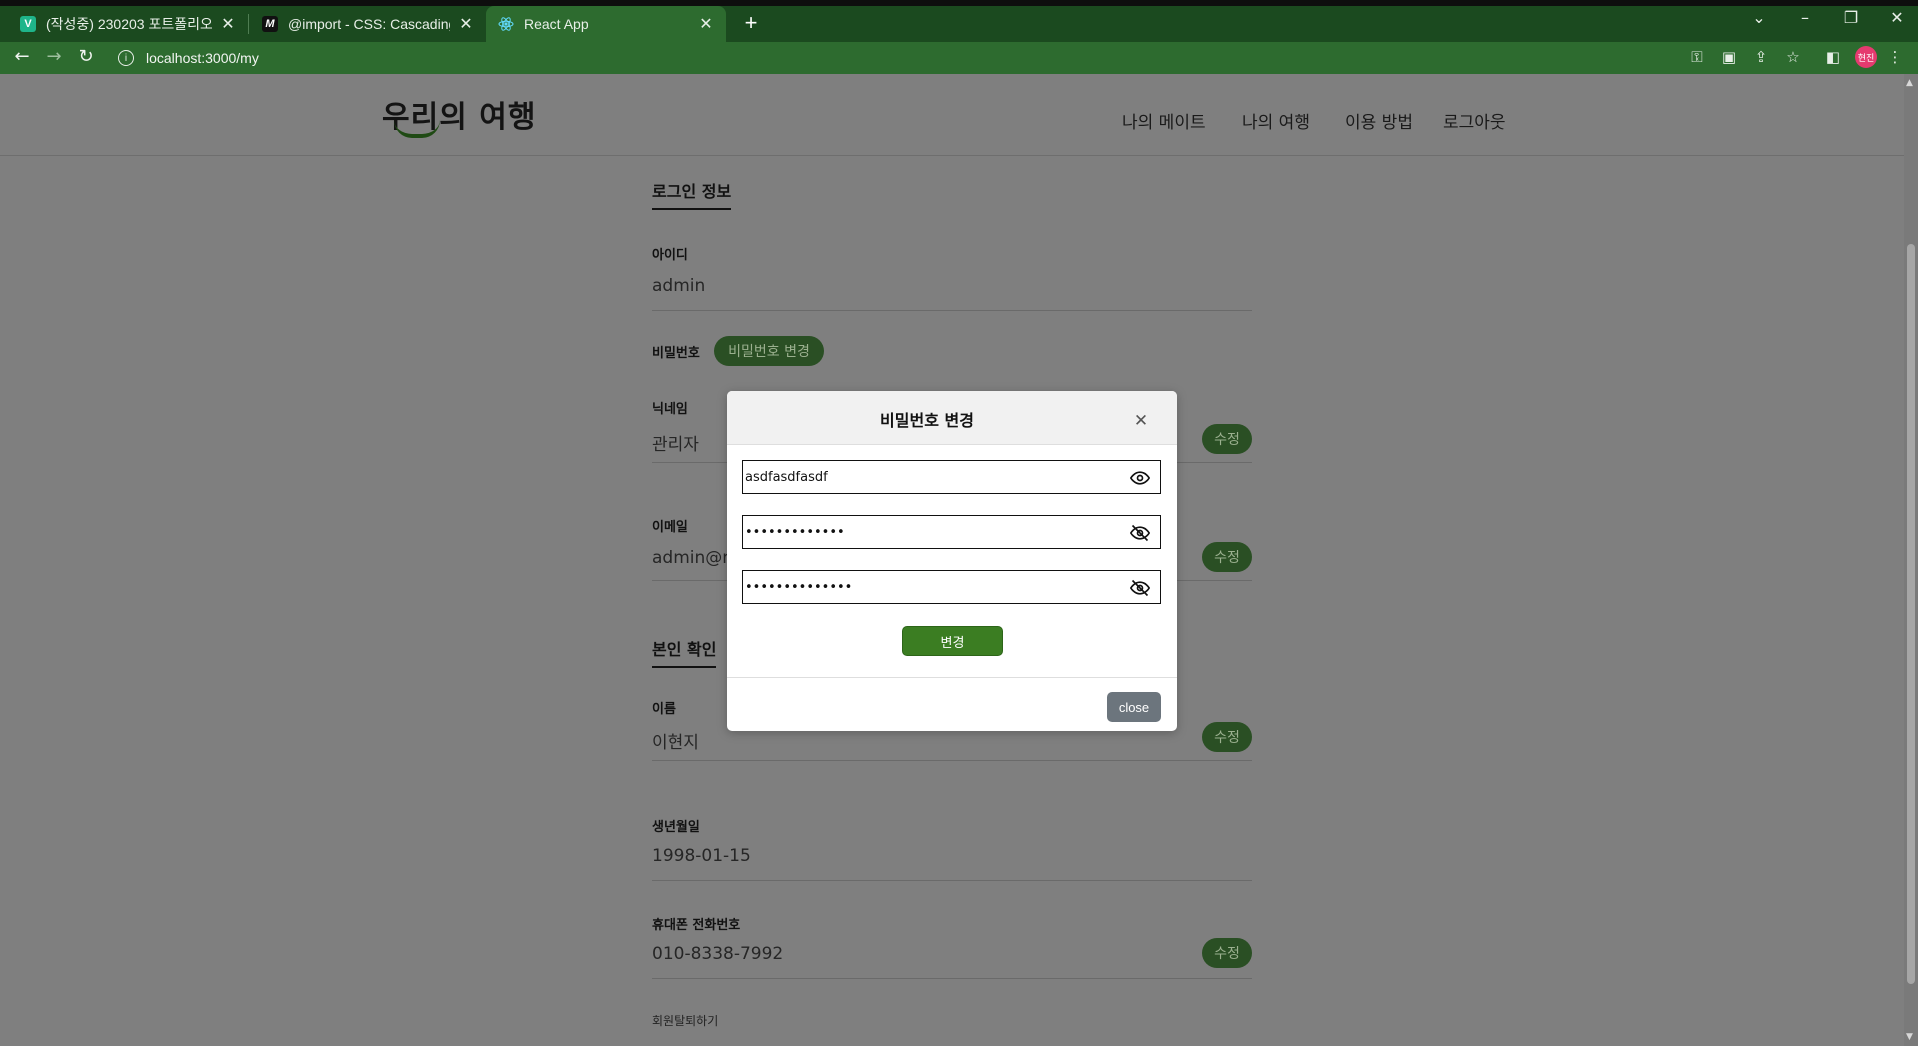 This screenshot has height=1046, width=1918. What do you see at coordinates (1227, 737) in the screenshot?
I see `name-edit-button: 수정` at bounding box center [1227, 737].